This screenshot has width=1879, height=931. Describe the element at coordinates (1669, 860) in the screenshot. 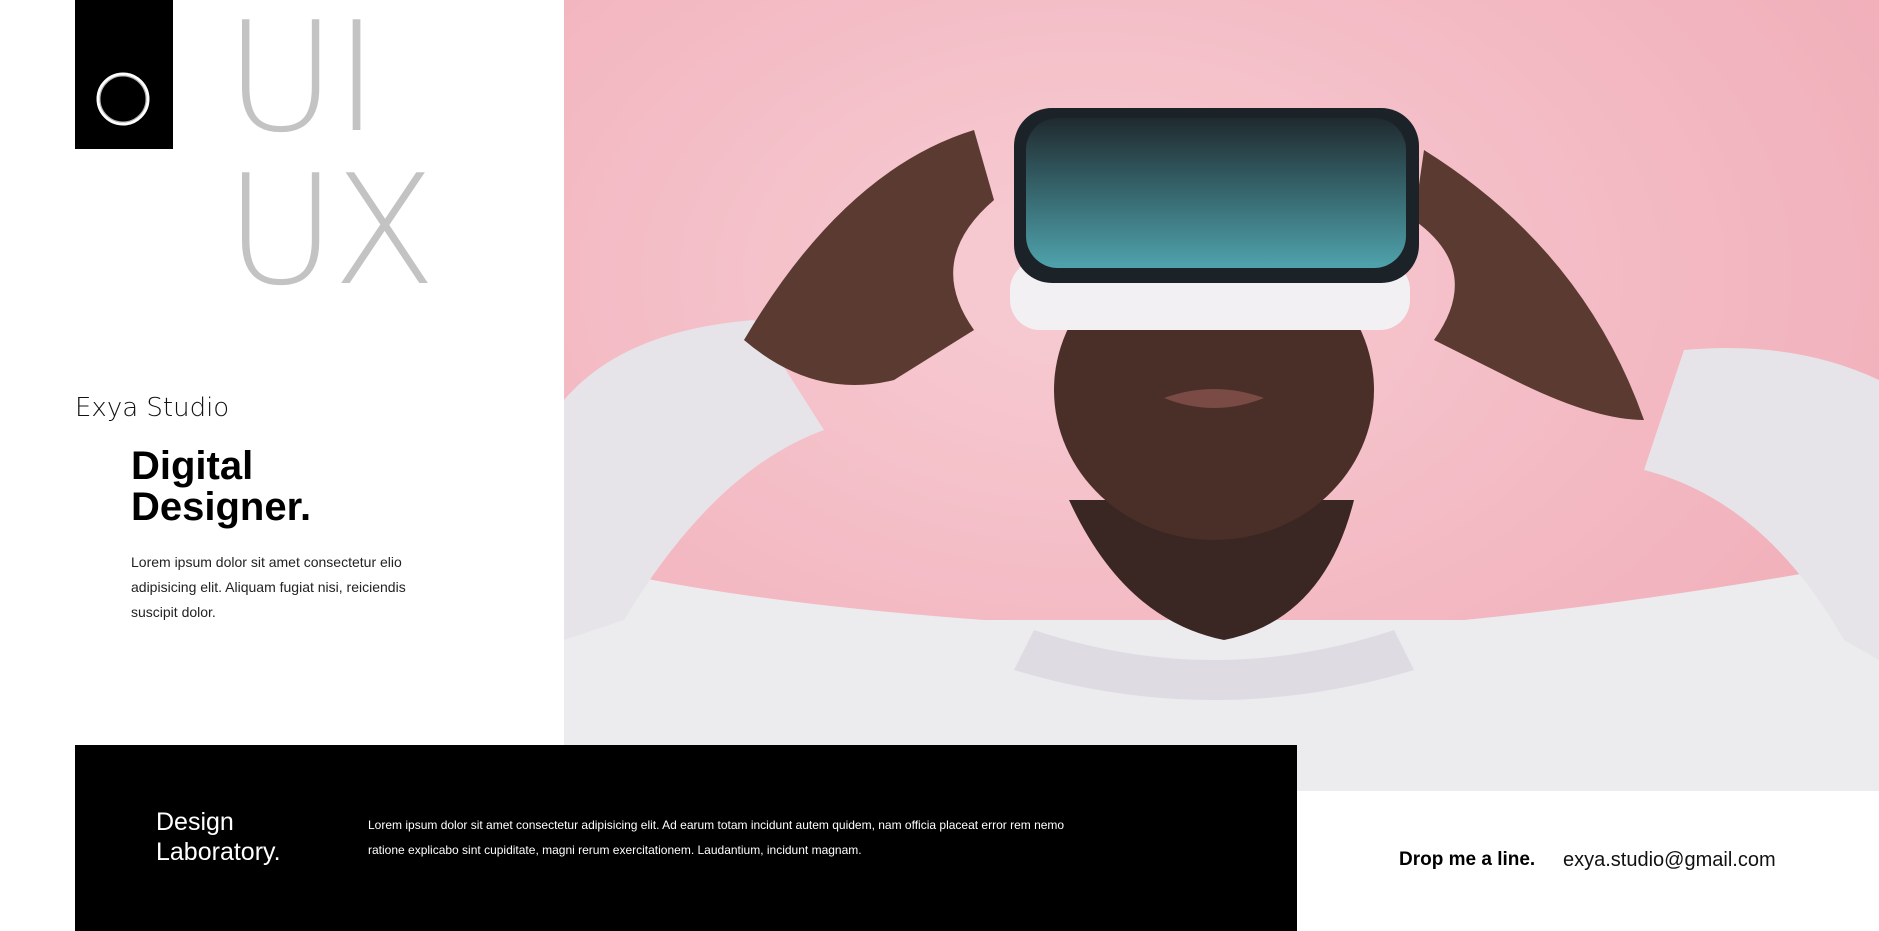

I see `contact-email-link: exya.studio@gmail.com` at that location.